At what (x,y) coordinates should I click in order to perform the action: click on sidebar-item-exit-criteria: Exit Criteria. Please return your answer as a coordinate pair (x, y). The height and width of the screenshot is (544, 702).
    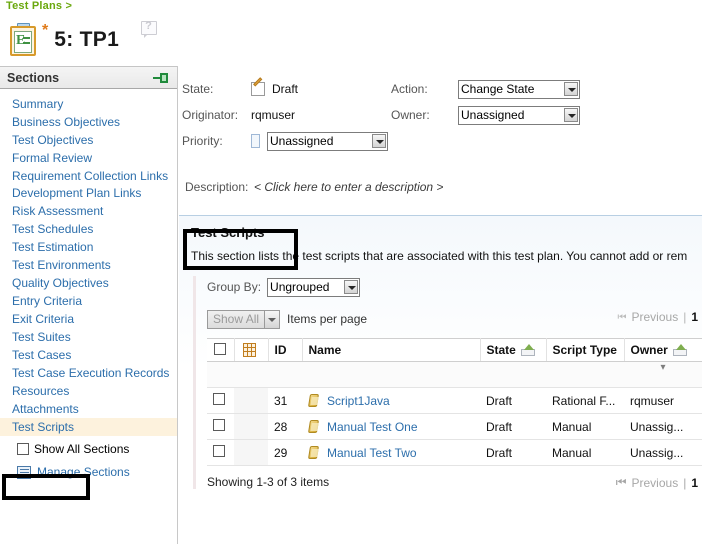
    Looking at the image, I should click on (88, 319).